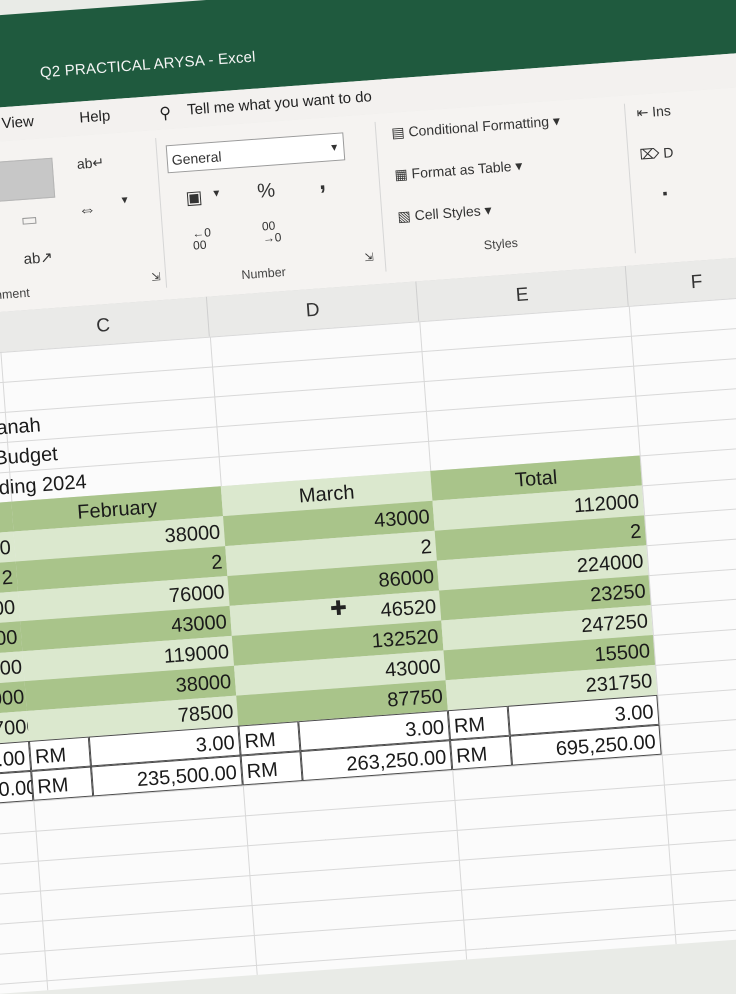 This screenshot has width=736, height=994. I want to click on accounting-dropdown-icon: ▾, so click(216, 193).